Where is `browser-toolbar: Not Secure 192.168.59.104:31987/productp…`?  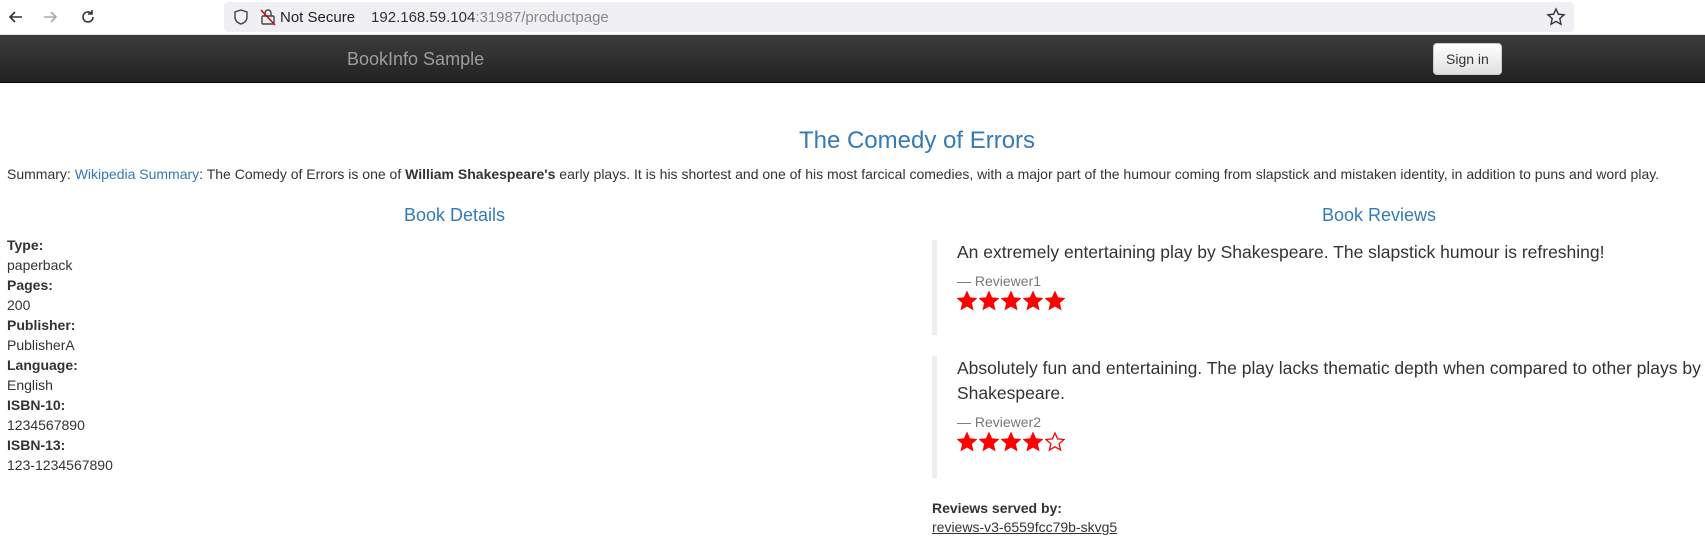
browser-toolbar: Not Secure 192.168.59.104:31987/productp… is located at coordinates (852, 17).